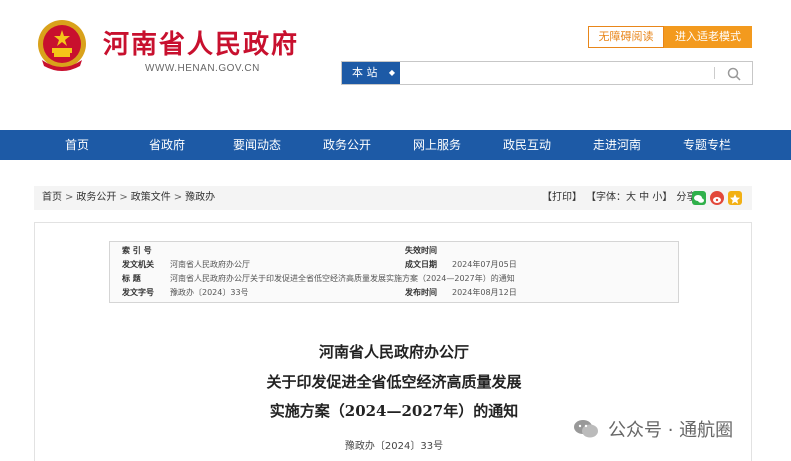 The image size is (791, 461). I want to click on nav-item-news: 要闻动态, so click(257, 145).